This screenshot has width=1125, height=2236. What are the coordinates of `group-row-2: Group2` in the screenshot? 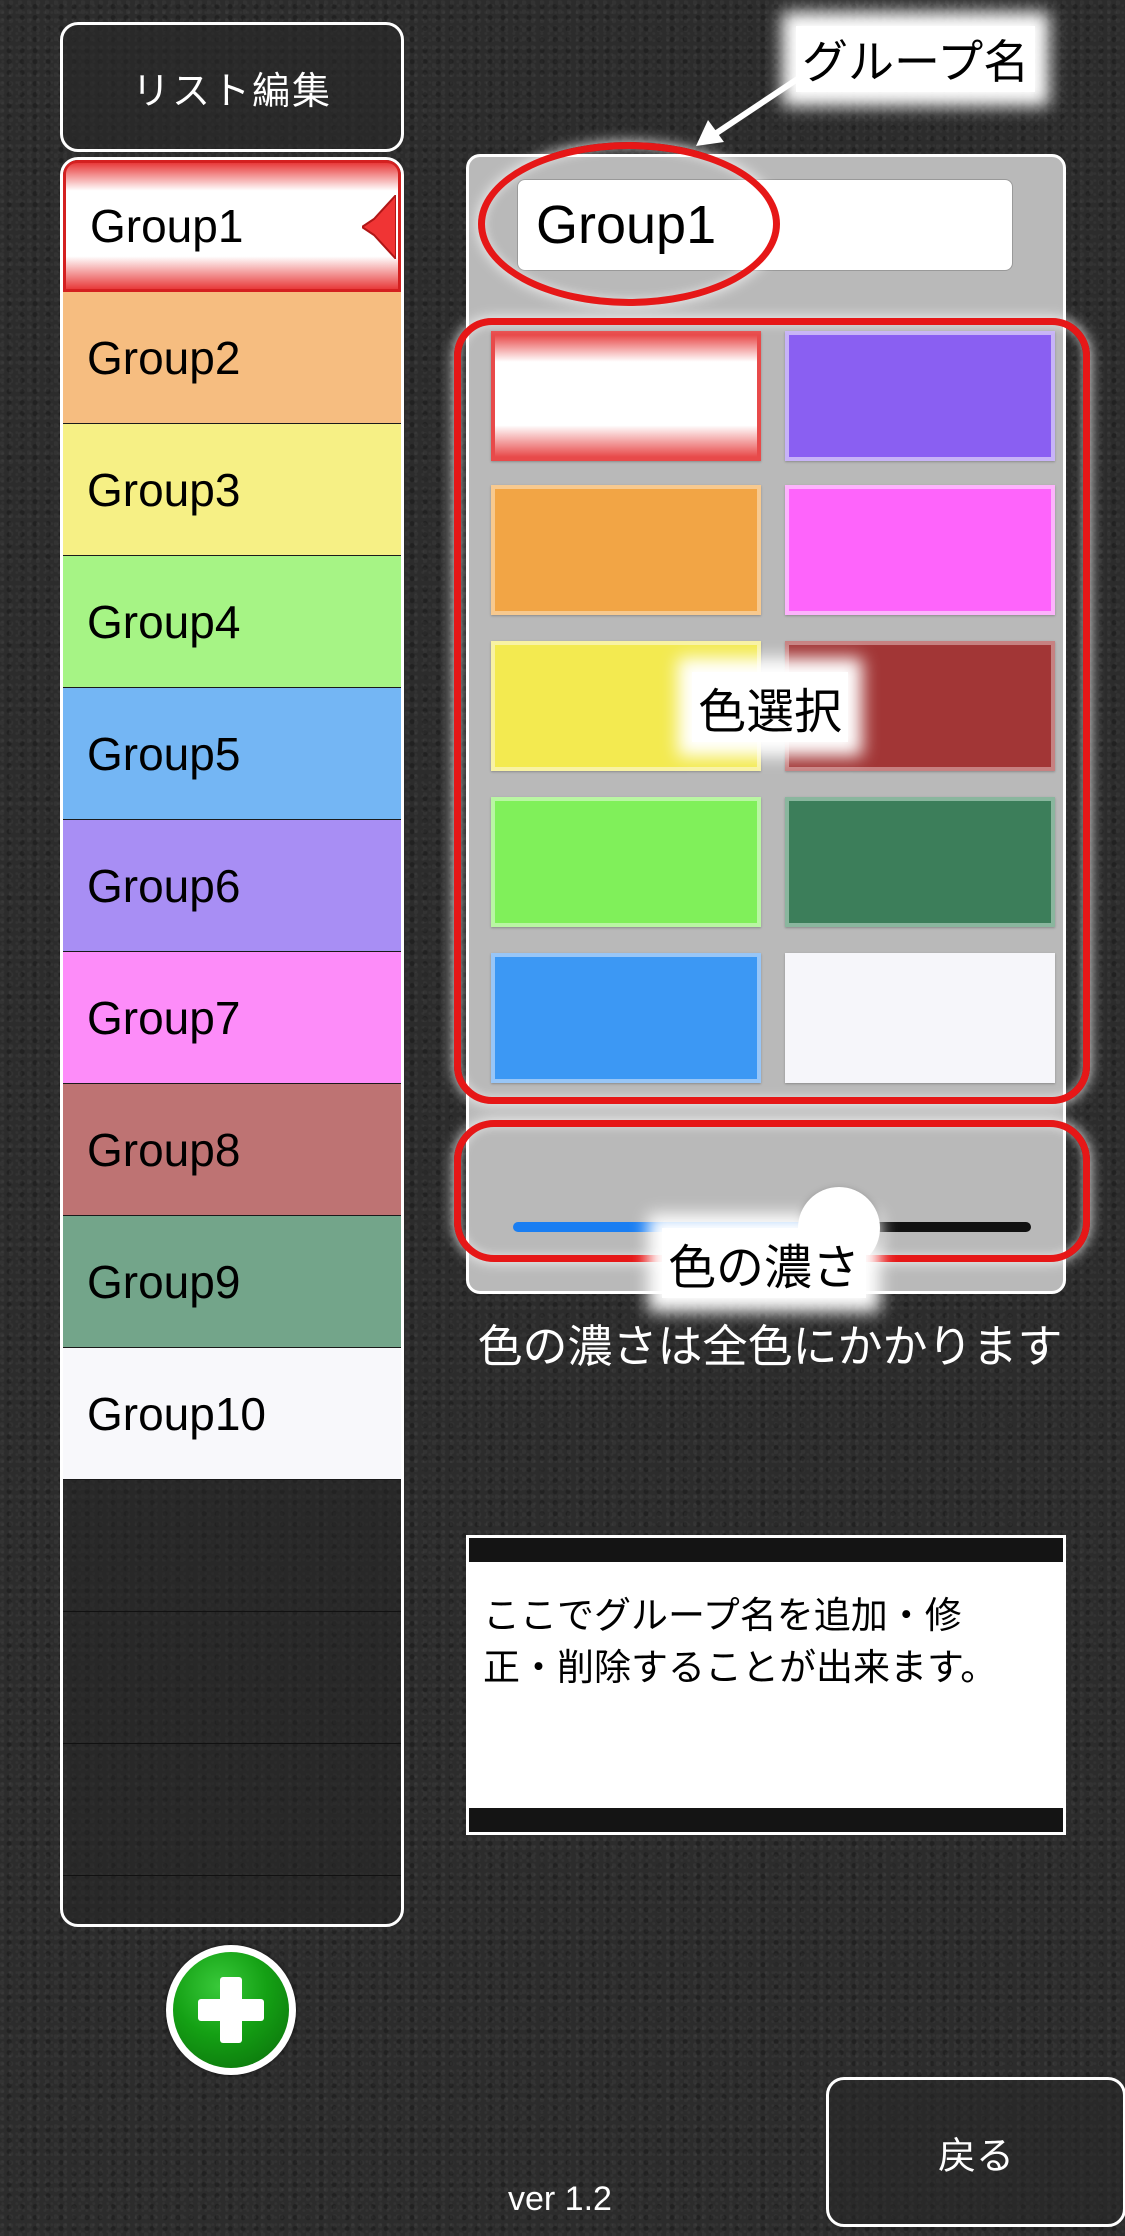 It's located at (232, 358).